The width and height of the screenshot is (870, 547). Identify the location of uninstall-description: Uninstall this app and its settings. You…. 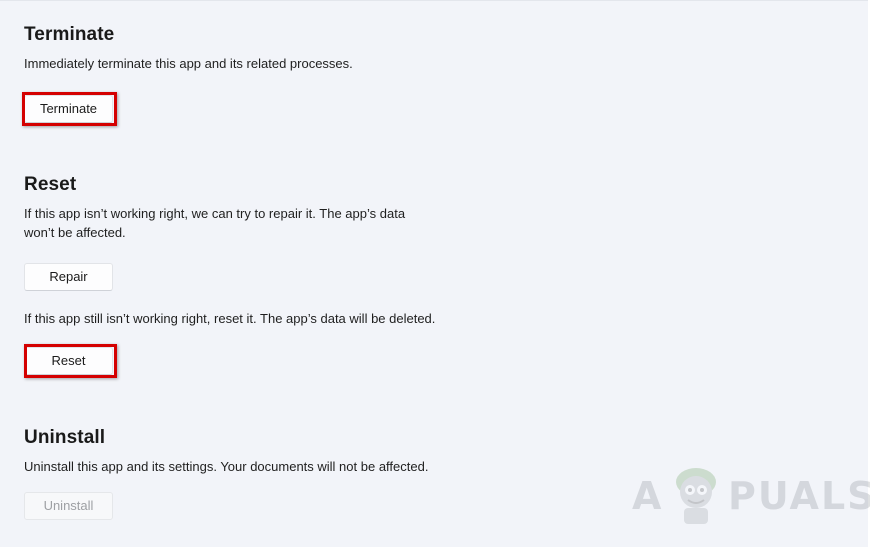
(226, 466).